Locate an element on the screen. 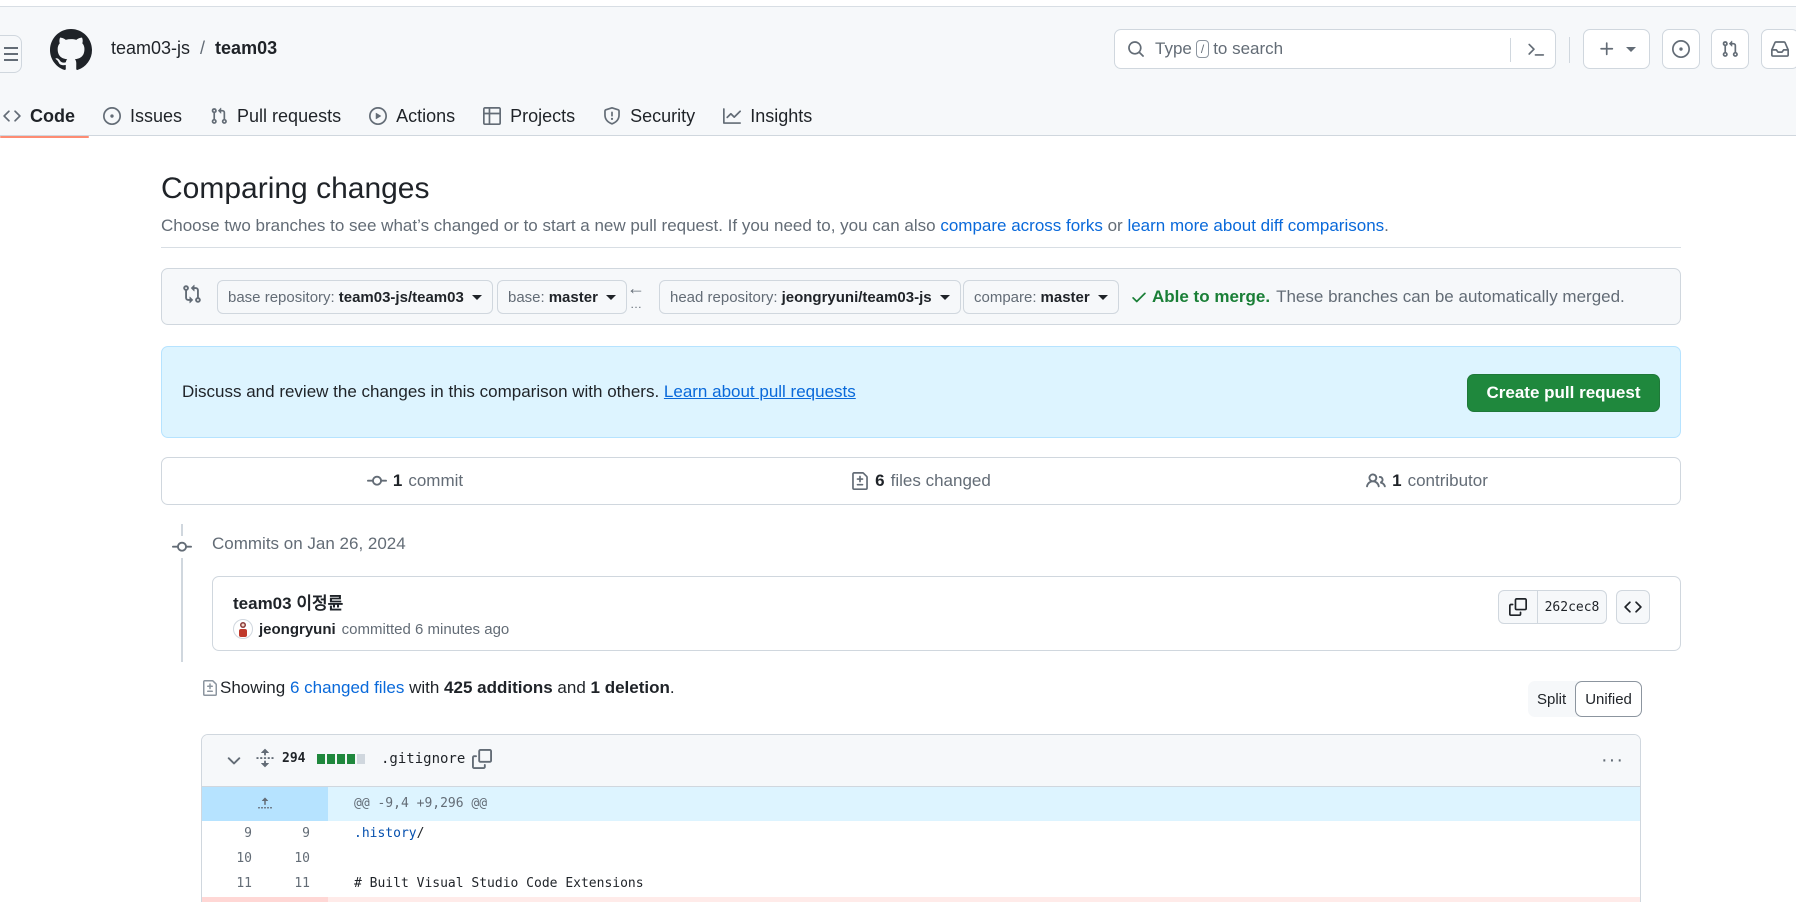  old-line-number: 10 is located at coordinates (232, 858).